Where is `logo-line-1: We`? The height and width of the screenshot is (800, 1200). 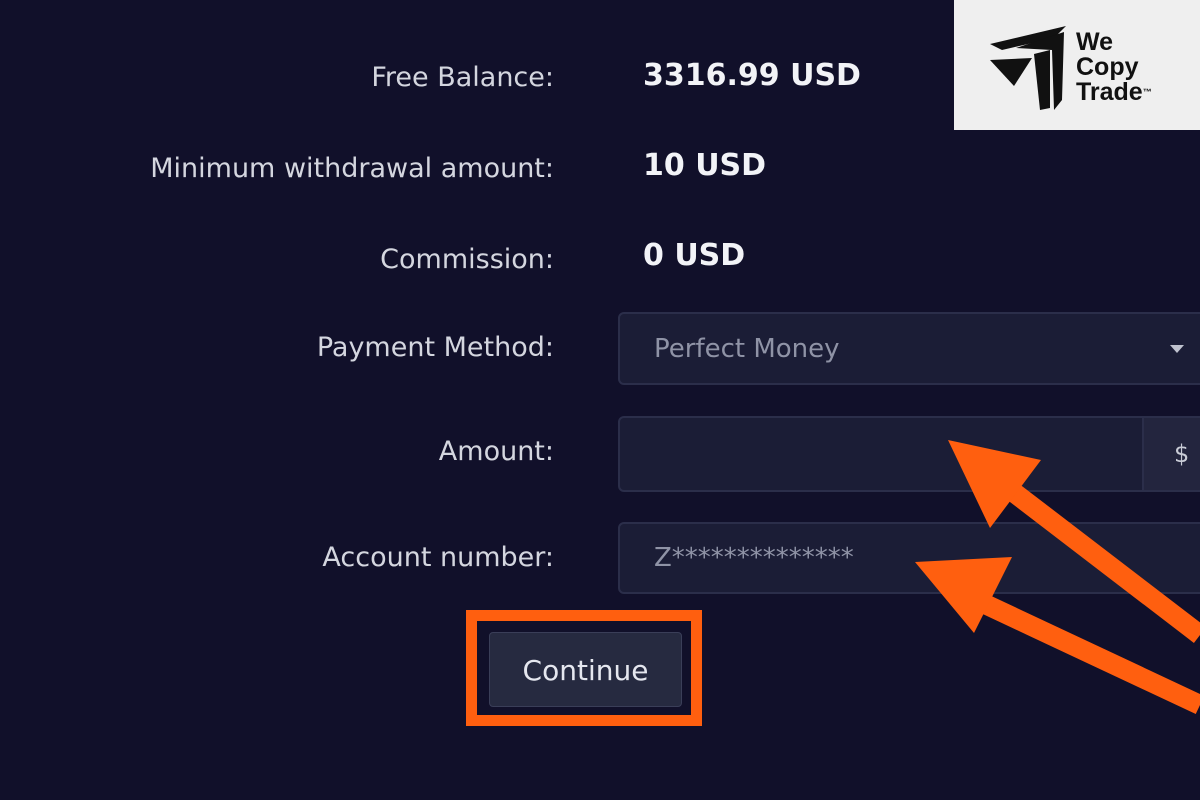 logo-line-1: We is located at coordinates (1095, 42).